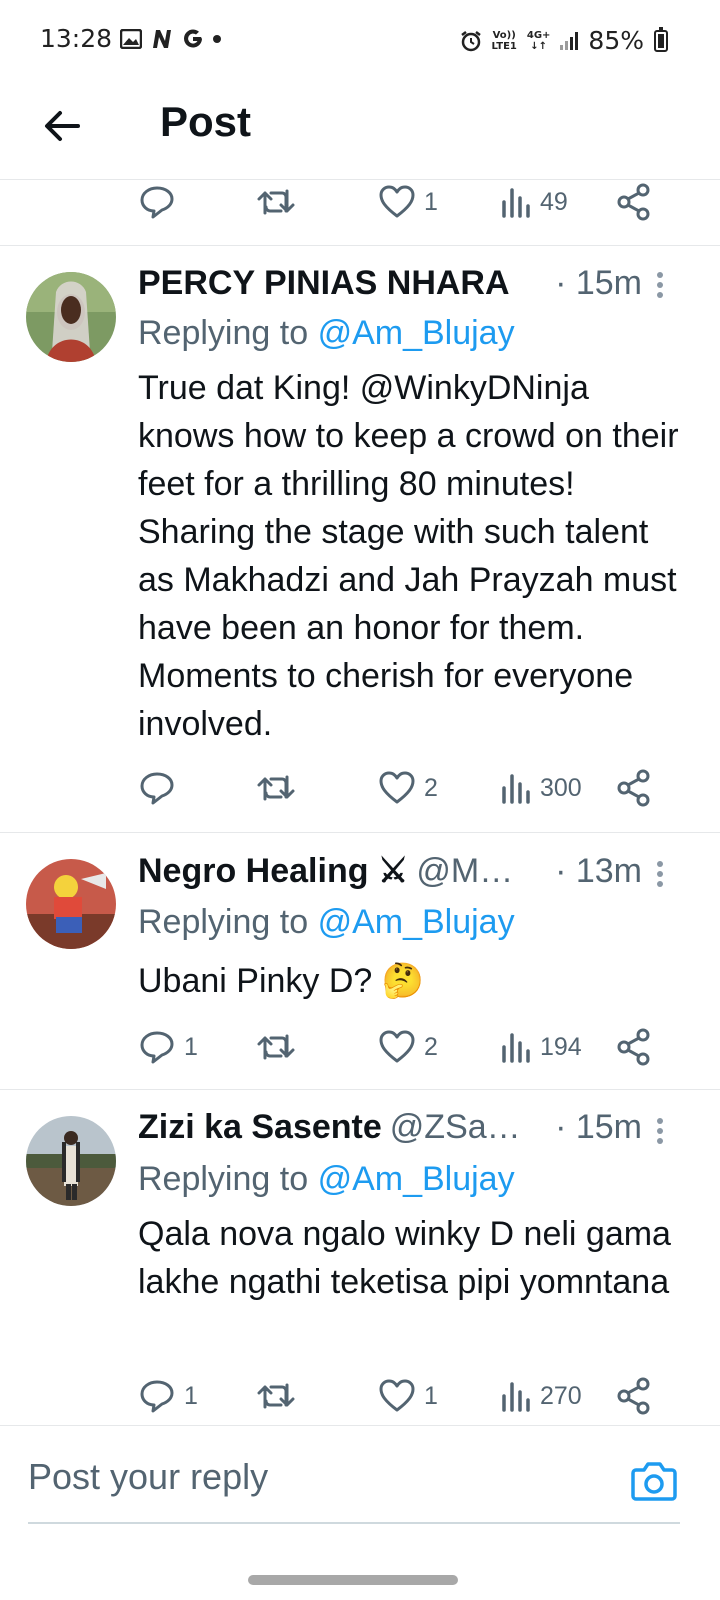  I want to click on network-indicator: 4G+ ↓↑, so click(539, 41).